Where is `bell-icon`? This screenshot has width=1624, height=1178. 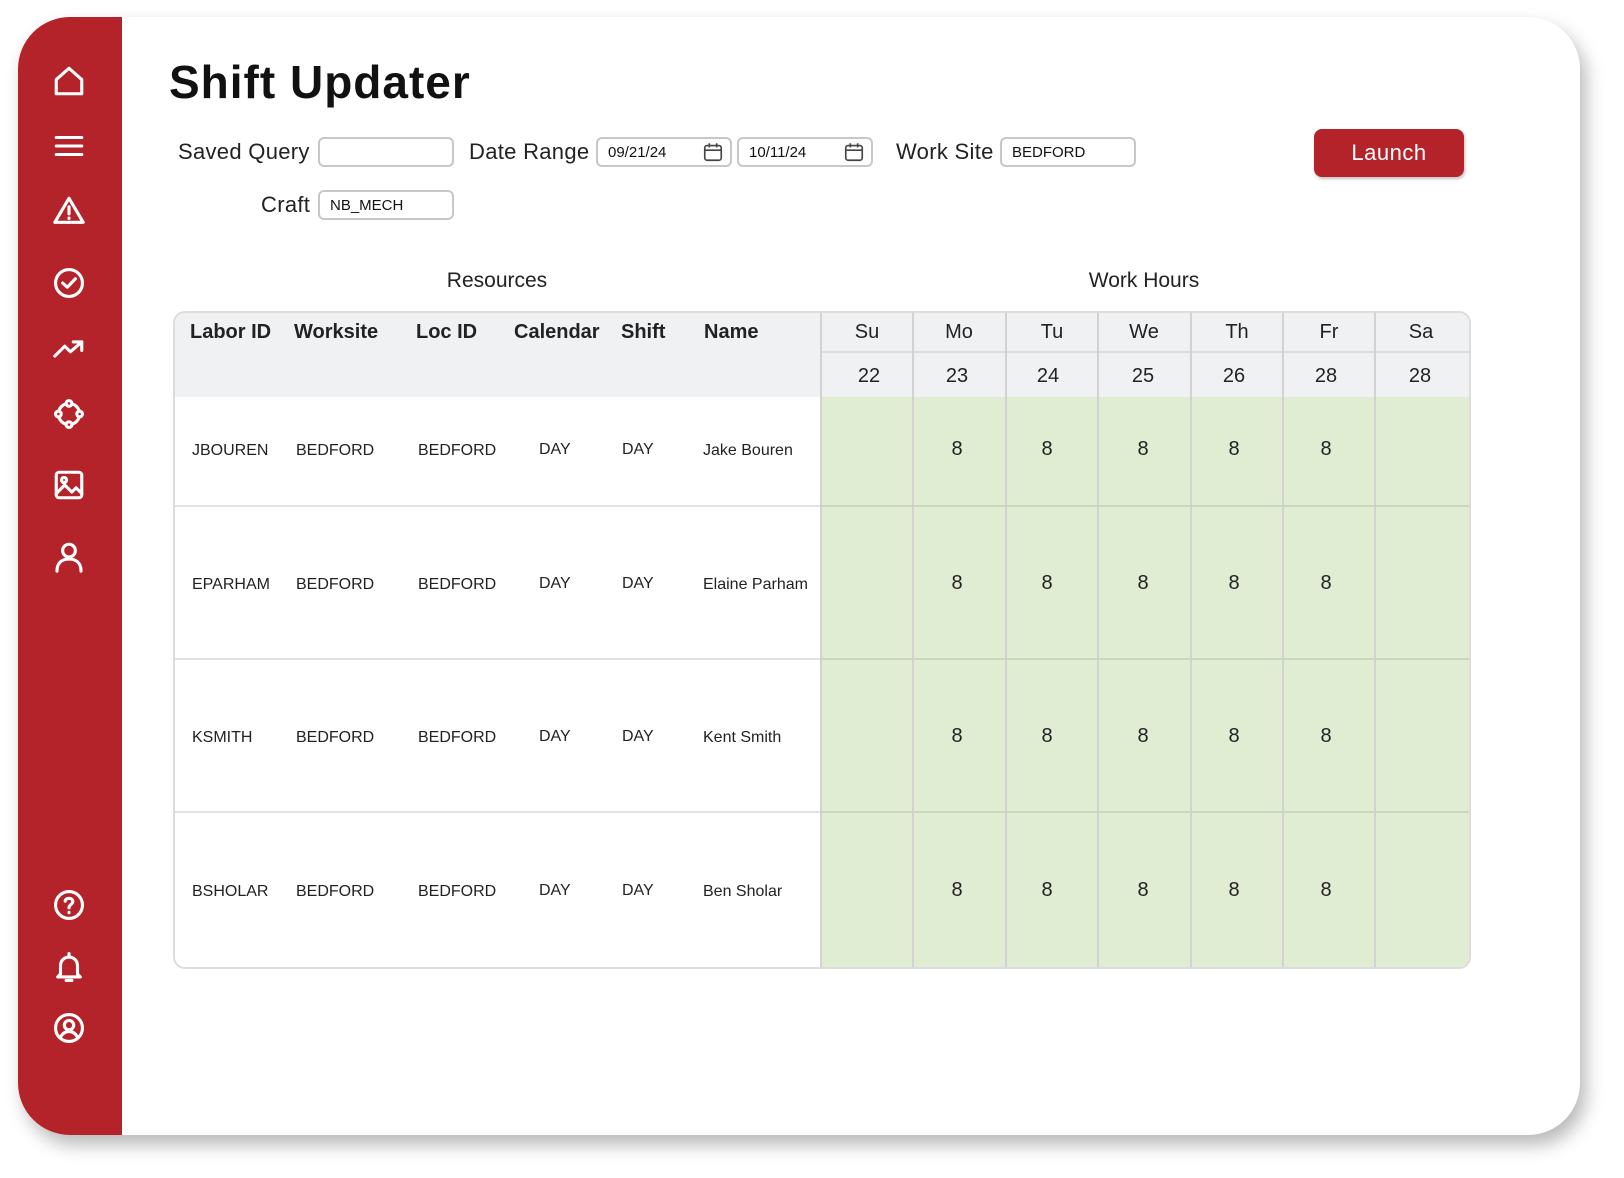
bell-icon is located at coordinates (69, 967).